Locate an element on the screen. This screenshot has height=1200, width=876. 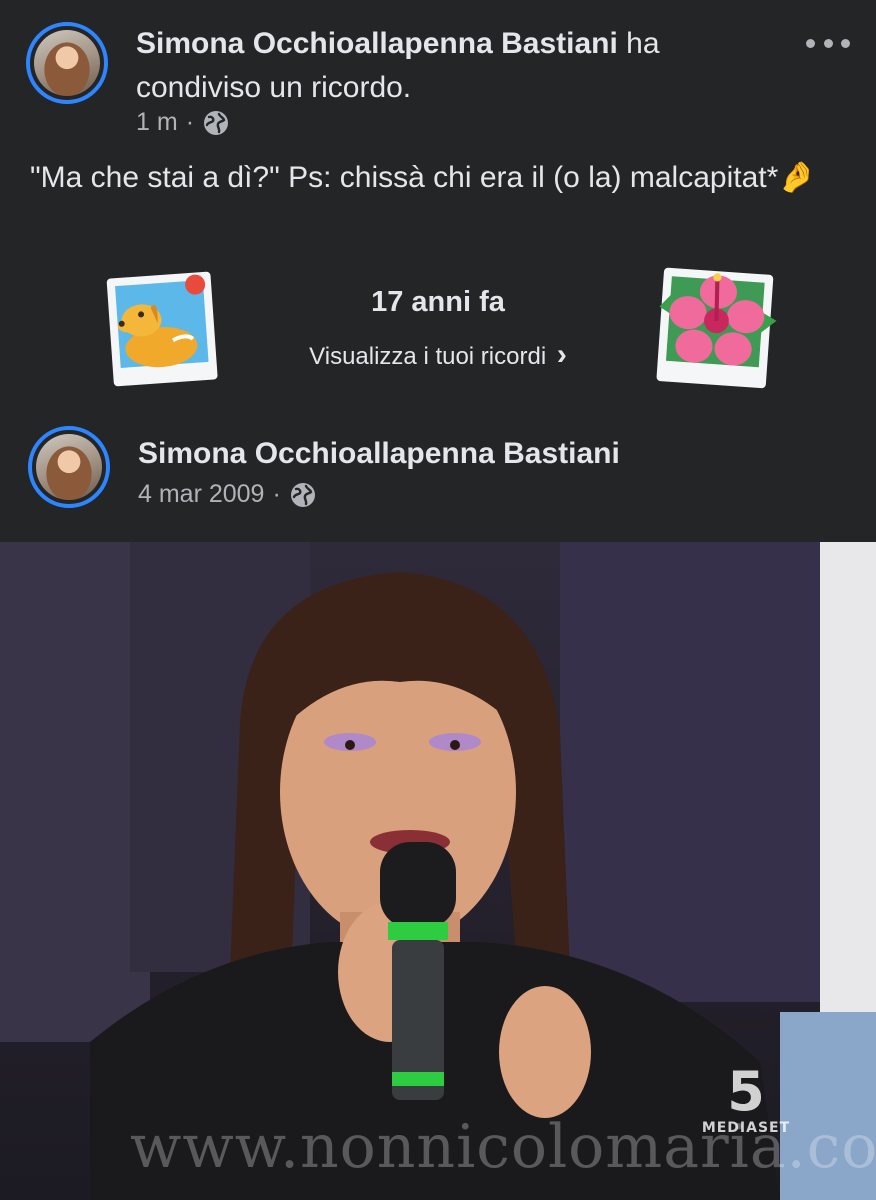
post-meta: 1 m · is located at coordinates (183, 122).